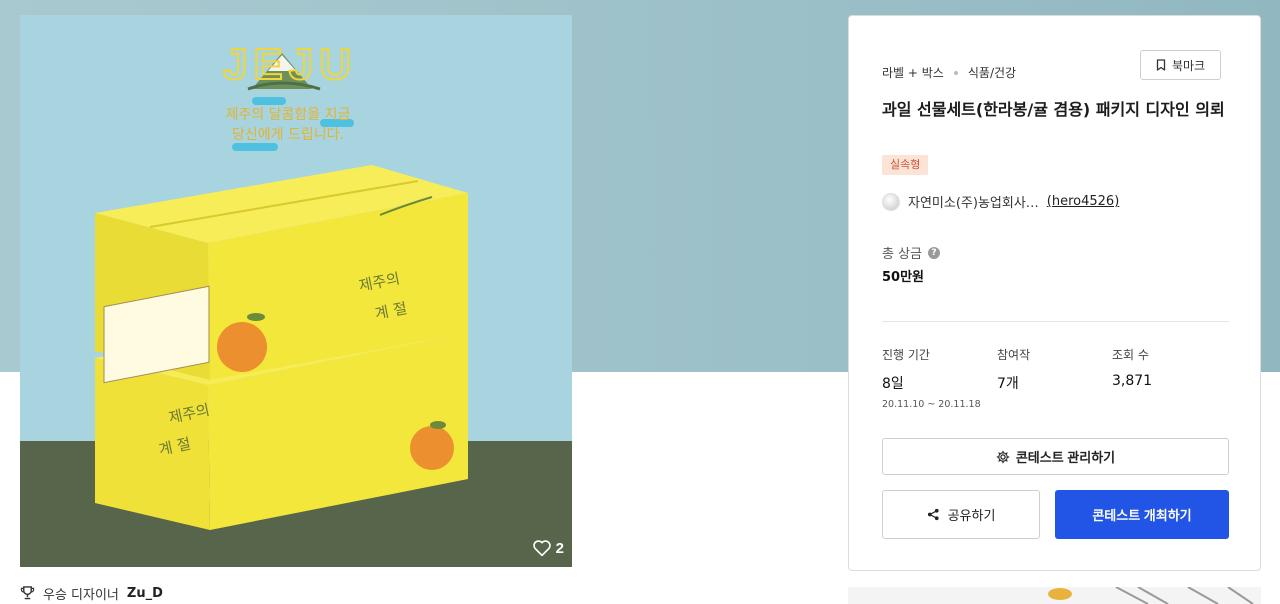  I want to click on share-button: 공유하기, so click(961, 514).